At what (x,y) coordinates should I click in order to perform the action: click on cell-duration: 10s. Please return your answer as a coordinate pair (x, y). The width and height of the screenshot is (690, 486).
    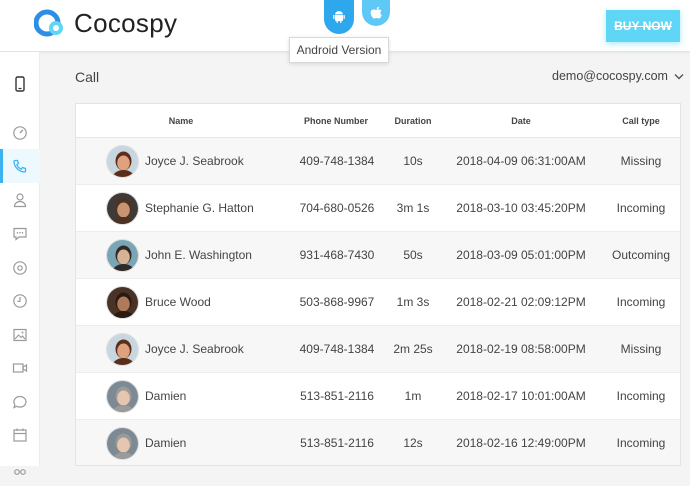
    Looking at the image, I should click on (413, 161).